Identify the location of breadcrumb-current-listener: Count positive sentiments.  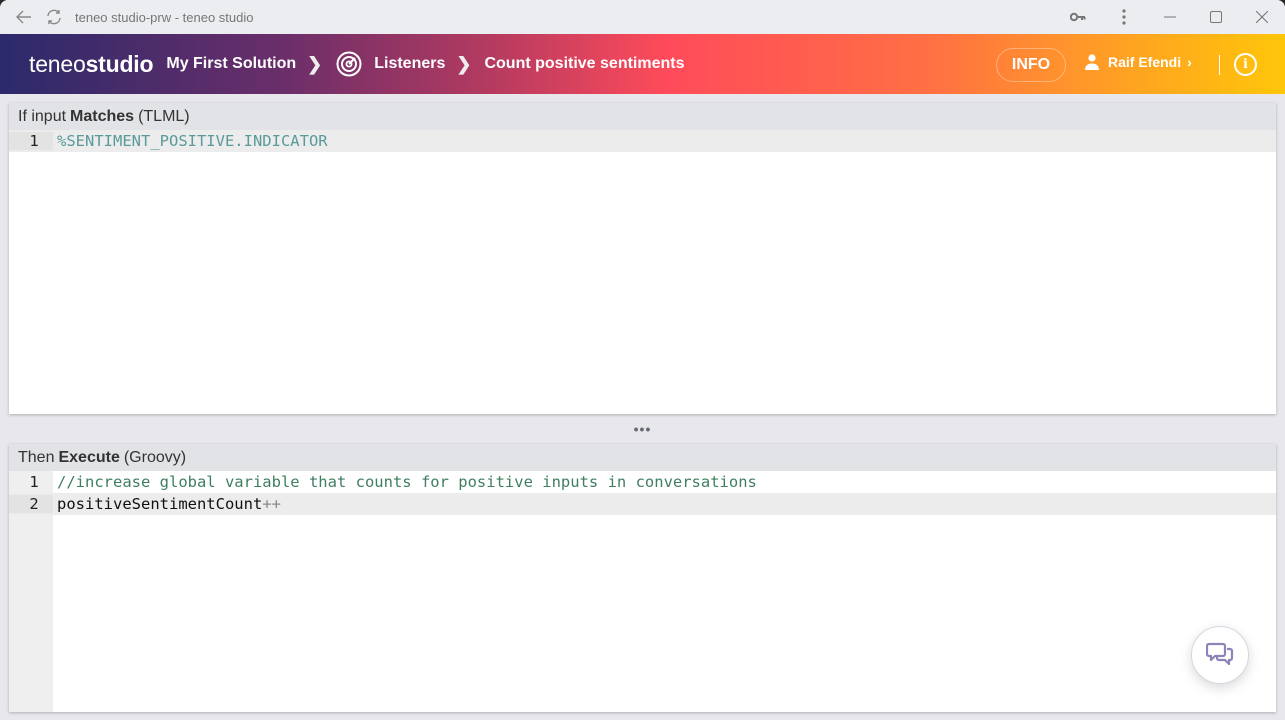
(584, 64).